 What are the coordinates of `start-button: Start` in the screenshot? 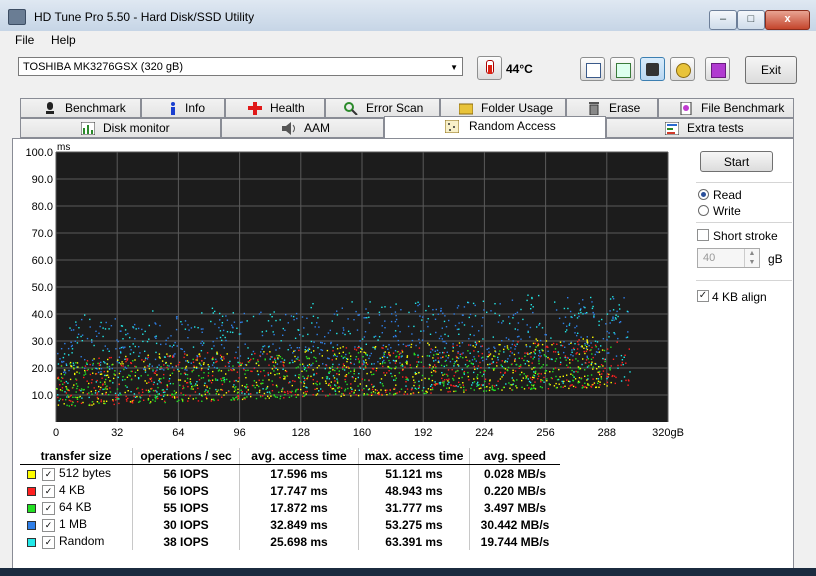 It's located at (736, 161).